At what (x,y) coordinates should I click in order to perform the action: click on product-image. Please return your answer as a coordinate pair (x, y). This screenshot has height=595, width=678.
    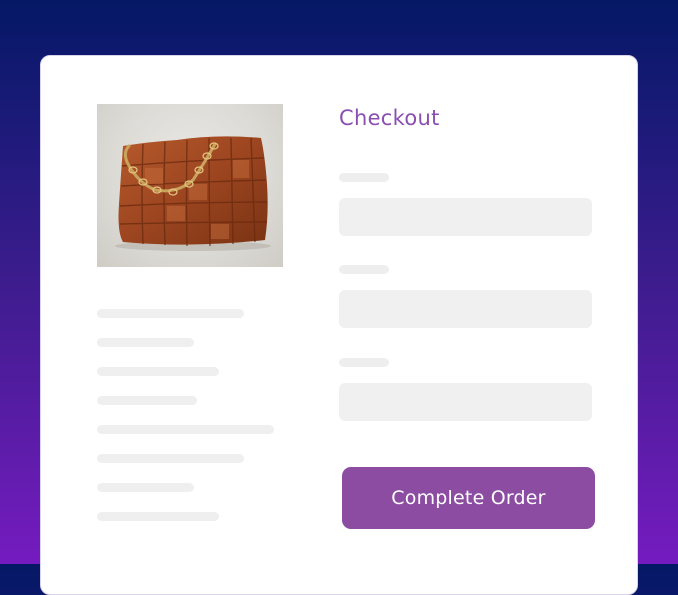
    Looking at the image, I should click on (190, 185).